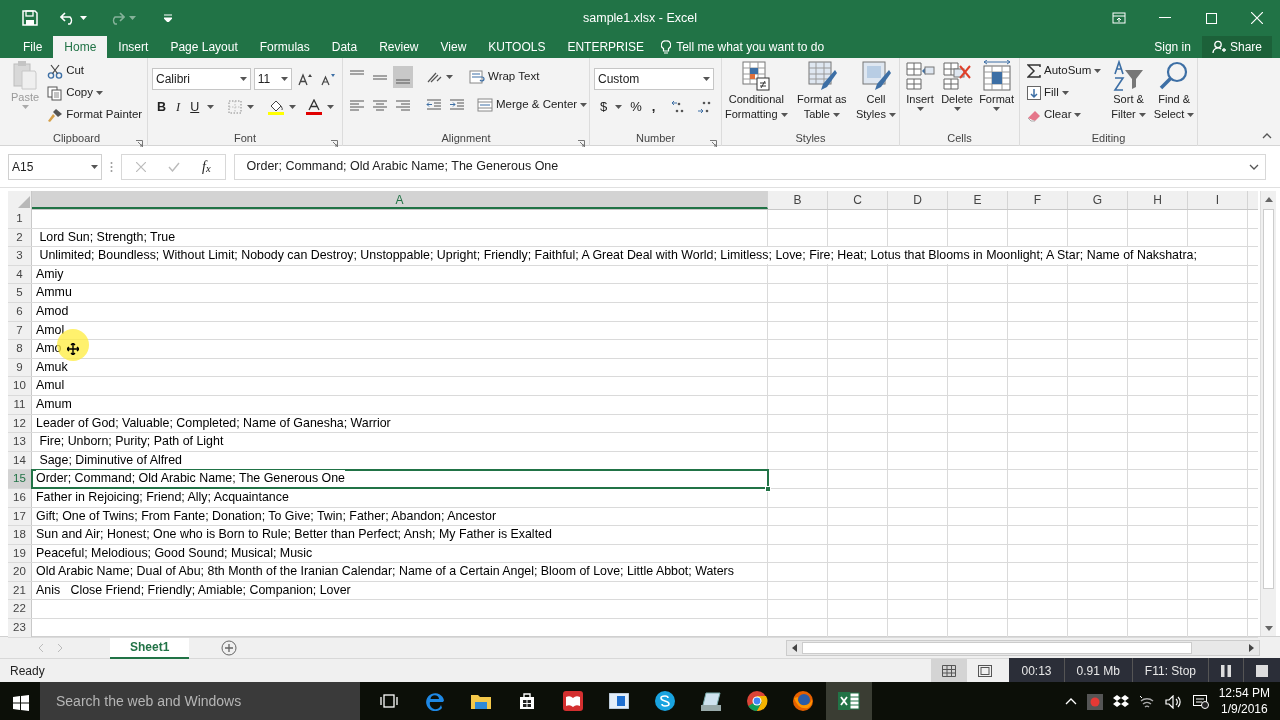 Image resolution: width=1280 pixels, height=720 pixels. Describe the element at coordinates (794, 647) in the screenshot. I see `scroll-left-icon` at that location.